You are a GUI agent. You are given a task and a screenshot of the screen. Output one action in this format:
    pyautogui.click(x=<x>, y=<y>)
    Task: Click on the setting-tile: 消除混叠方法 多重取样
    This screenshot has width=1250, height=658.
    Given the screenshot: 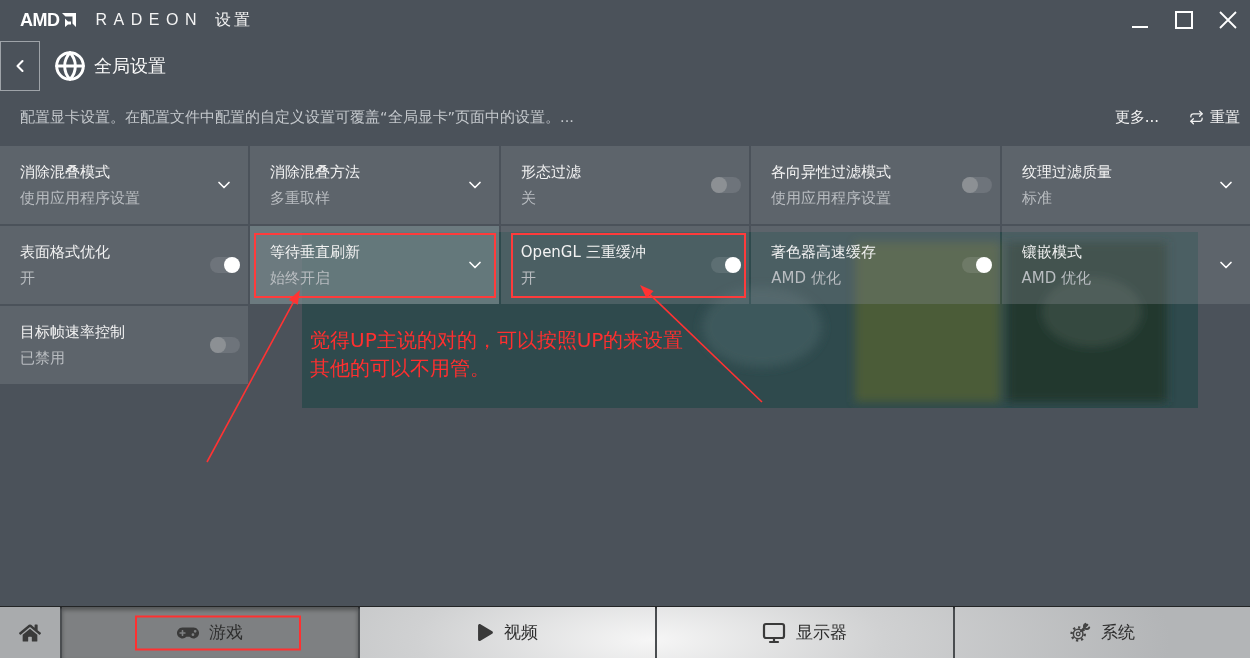 What is the action you would take?
    pyautogui.click(x=374, y=185)
    